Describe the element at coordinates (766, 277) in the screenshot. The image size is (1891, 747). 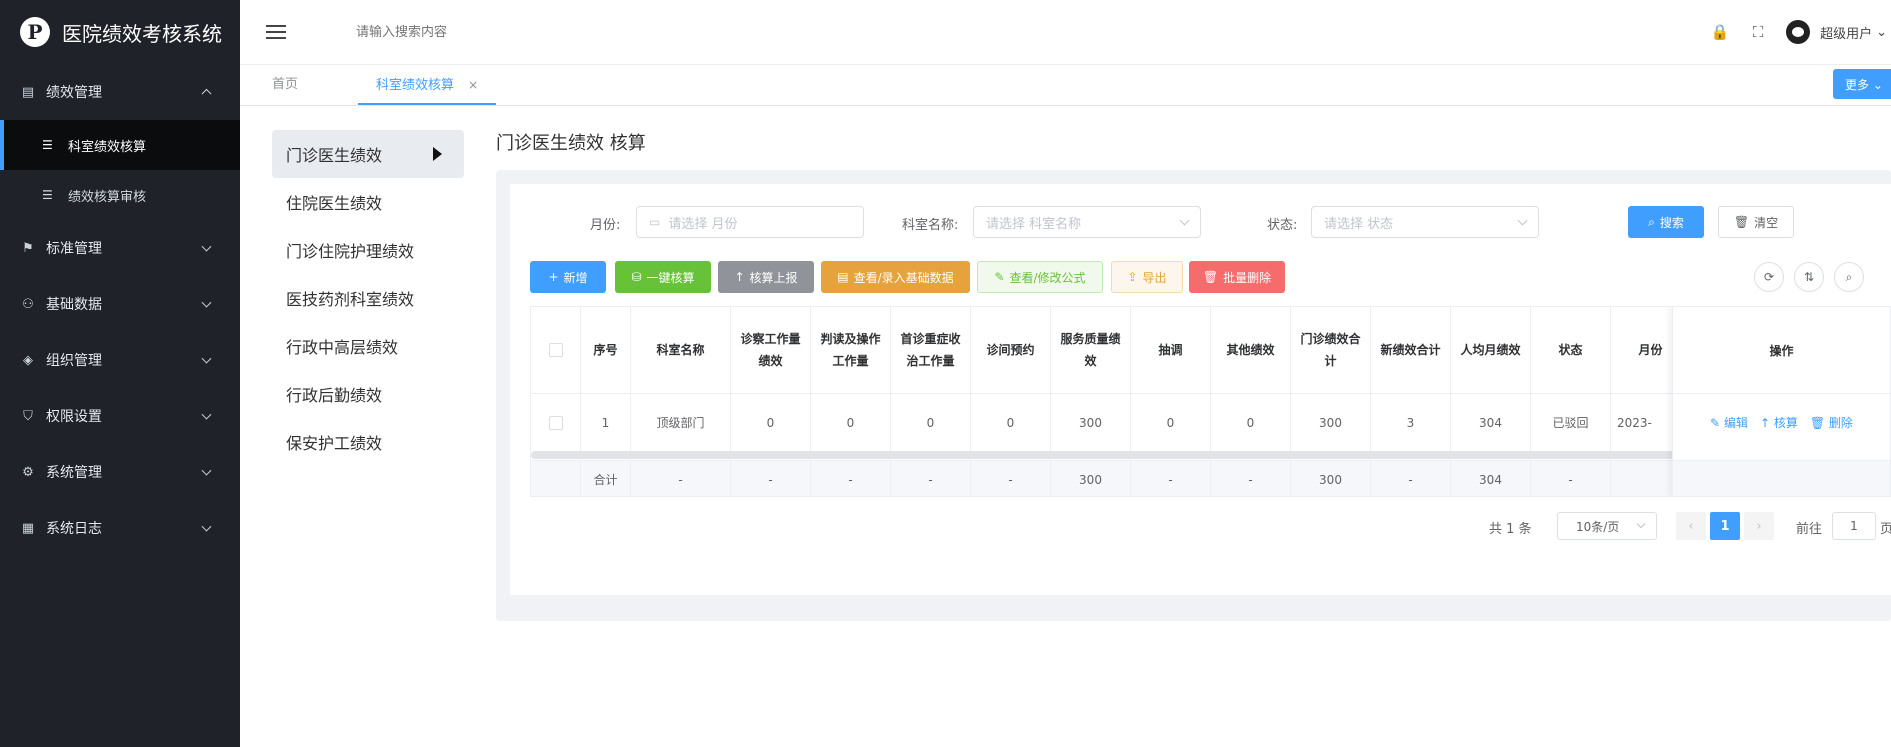
I see `report-accounting-button: ↑ 核算上报` at that location.